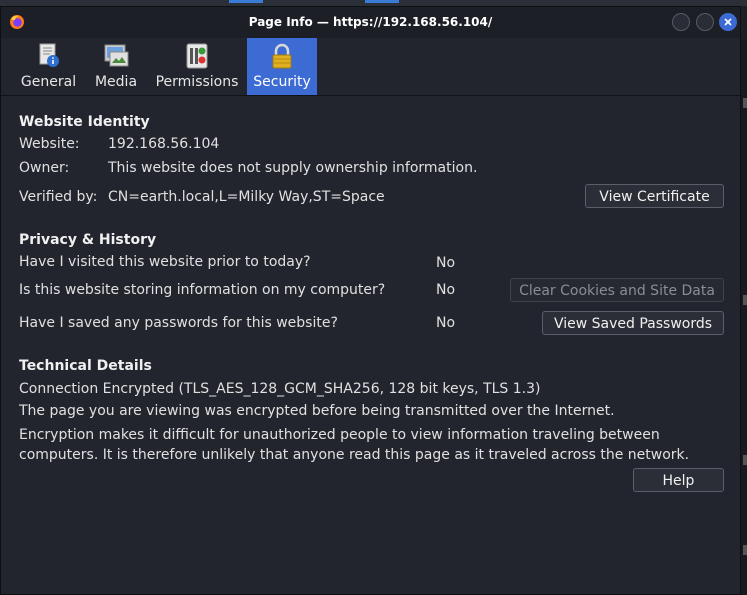  Describe the element at coordinates (116, 55) in the screenshot. I see `media-icon` at that location.